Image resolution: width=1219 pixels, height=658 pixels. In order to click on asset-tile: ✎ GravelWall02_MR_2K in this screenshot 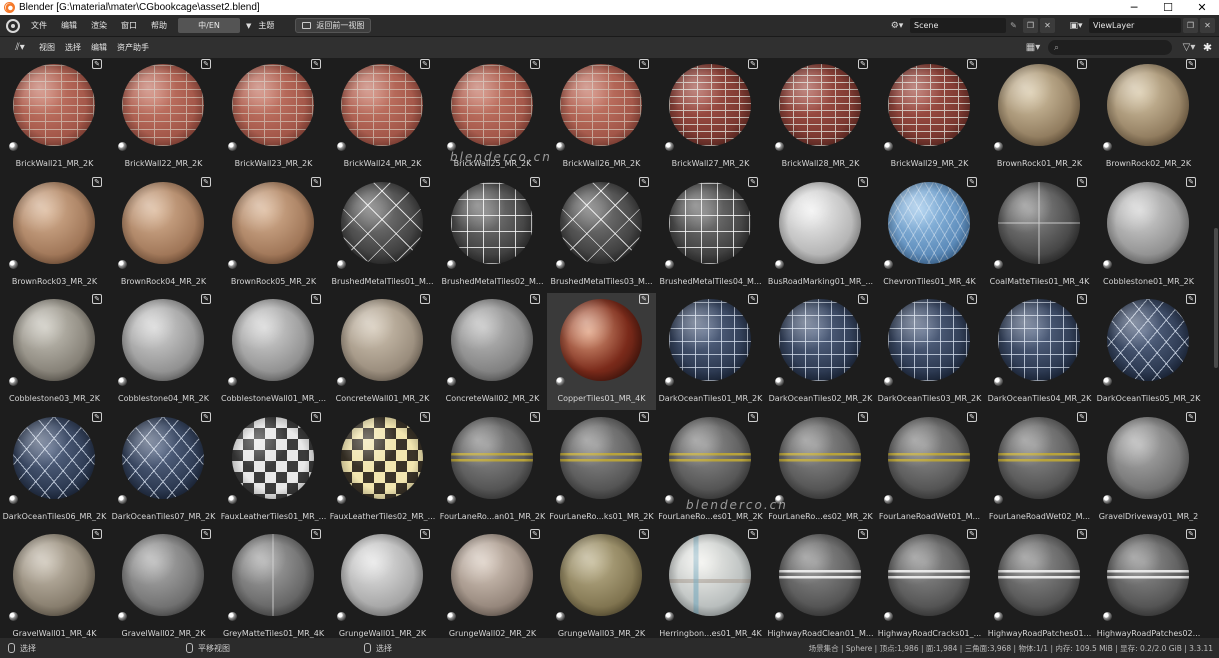, I will do `click(163, 583)`.